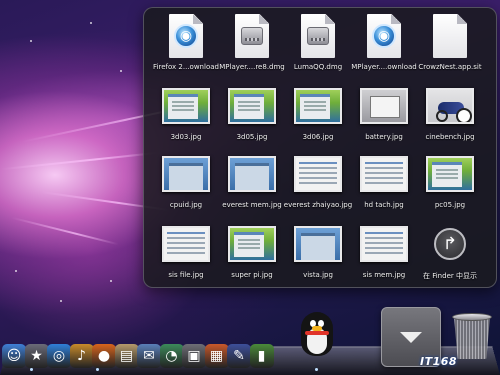 The height and width of the screenshot is (375, 500). What do you see at coordinates (318, 67) in the screenshot?
I see `file-name-label: LumaQQ.dmg` at bounding box center [318, 67].